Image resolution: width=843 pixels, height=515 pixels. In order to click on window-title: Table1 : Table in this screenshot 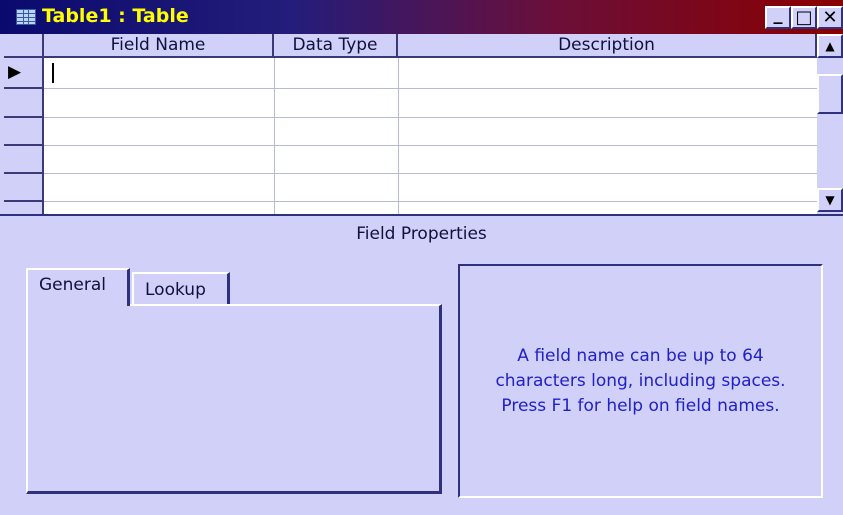, I will do `click(115, 16)`.